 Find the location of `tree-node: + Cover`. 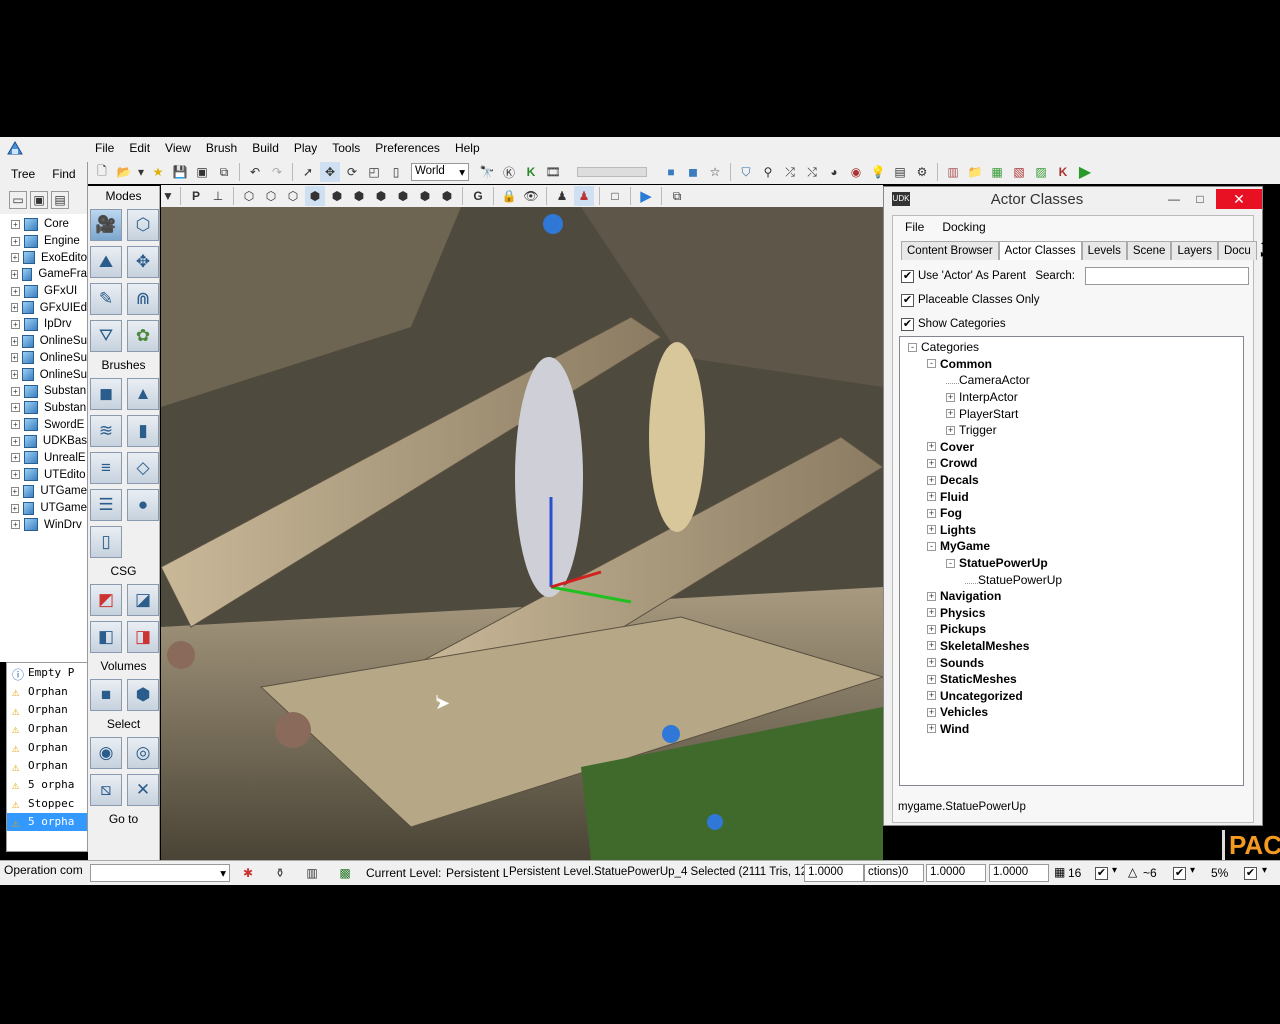

tree-node: + Cover is located at coordinates (1071, 447).